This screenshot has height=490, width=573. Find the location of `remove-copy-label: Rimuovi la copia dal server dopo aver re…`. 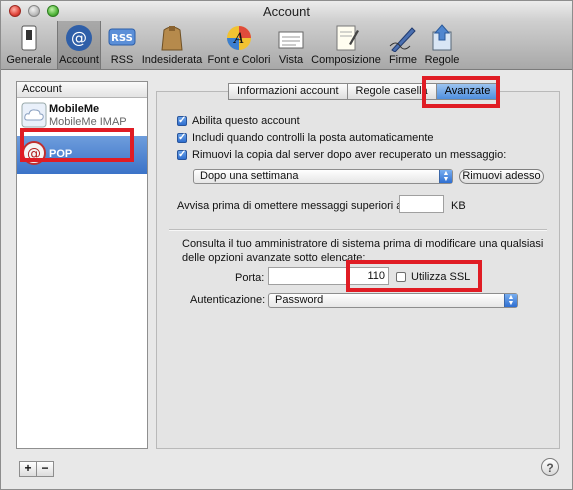

remove-copy-label: Rimuovi la copia dal server dopo aver re… is located at coordinates (349, 155).